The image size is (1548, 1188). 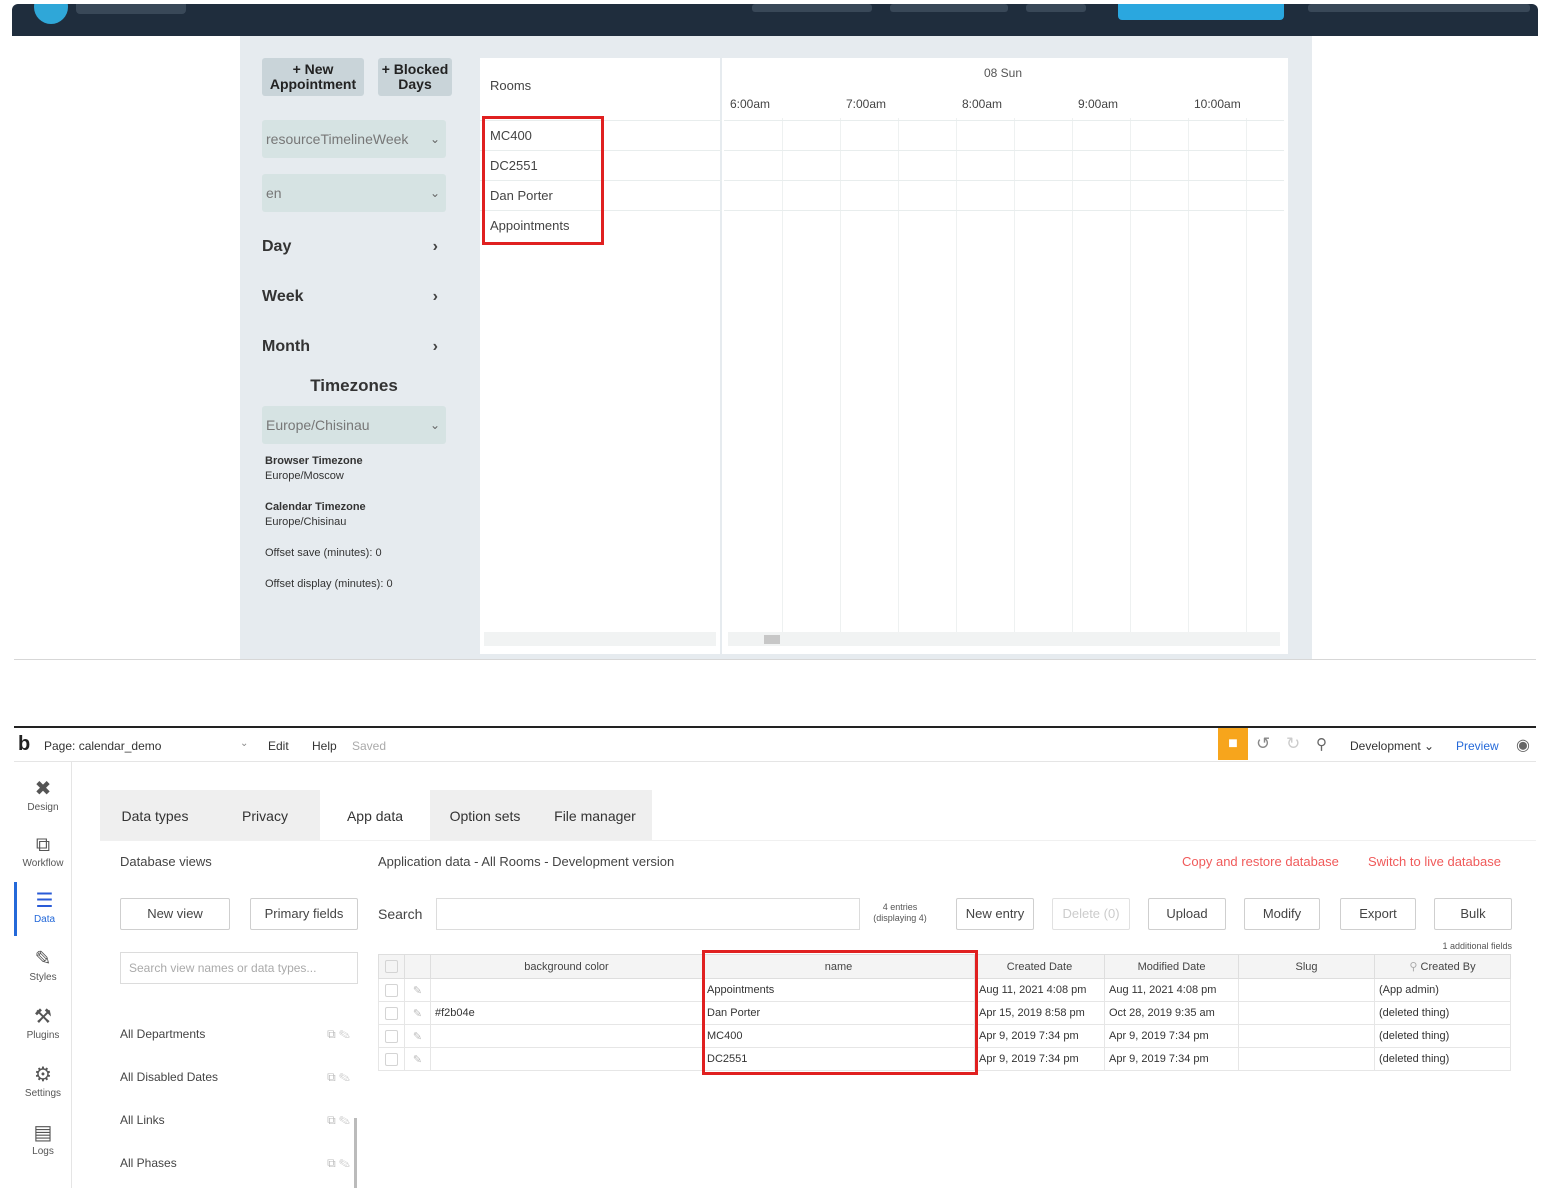 What do you see at coordinates (238, 1077) in the screenshot?
I see `database-view-item: All Disabled Dates ⧉ ✎` at bounding box center [238, 1077].